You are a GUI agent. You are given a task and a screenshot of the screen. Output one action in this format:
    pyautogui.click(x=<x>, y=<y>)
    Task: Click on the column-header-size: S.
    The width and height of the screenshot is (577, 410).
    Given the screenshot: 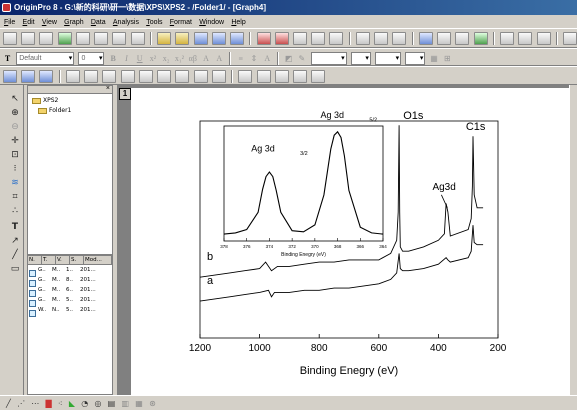 What is the action you would take?
    pyautogui.click(x=77, y=260)
    